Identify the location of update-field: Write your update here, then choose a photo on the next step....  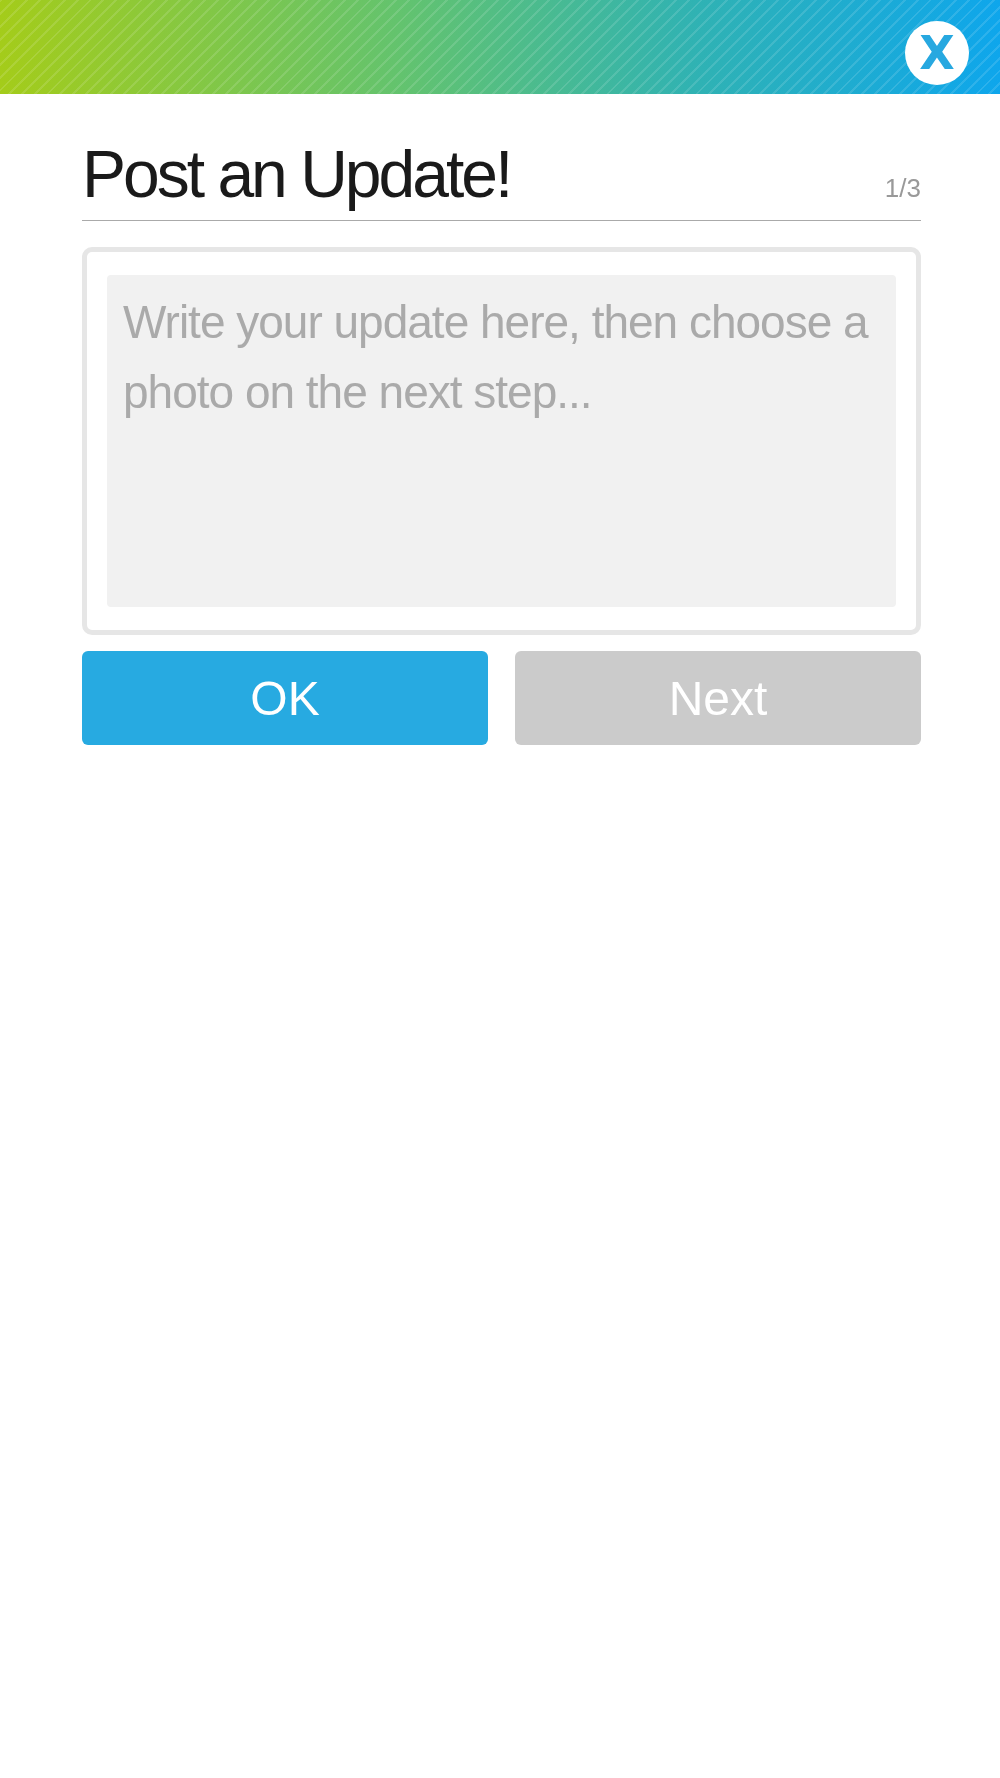
(501, 441).